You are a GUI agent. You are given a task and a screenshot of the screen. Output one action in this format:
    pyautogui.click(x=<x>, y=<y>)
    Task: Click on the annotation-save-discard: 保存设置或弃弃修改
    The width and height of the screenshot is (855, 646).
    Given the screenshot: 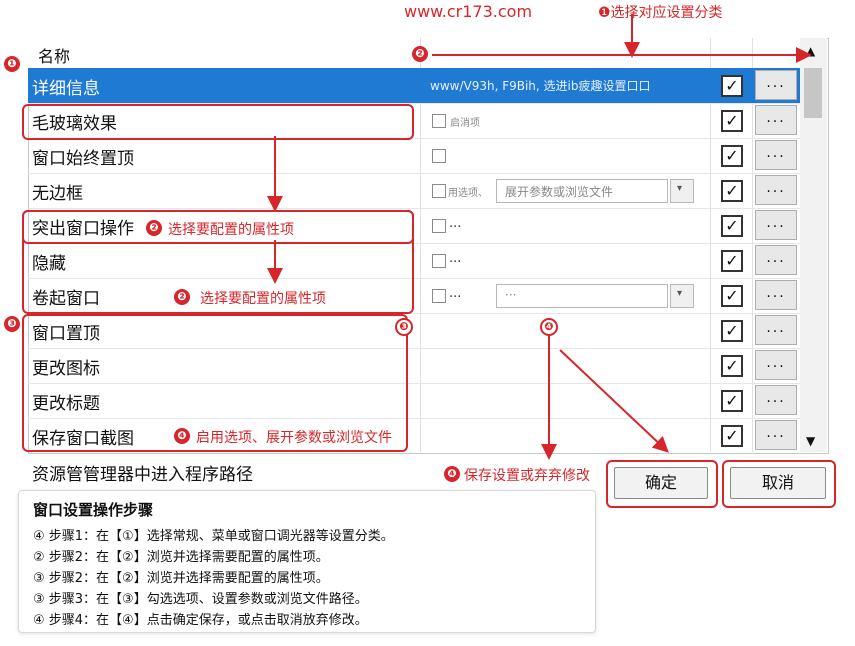 What is the action you would take?
    pyautogui.click(x=527, y=476)
    